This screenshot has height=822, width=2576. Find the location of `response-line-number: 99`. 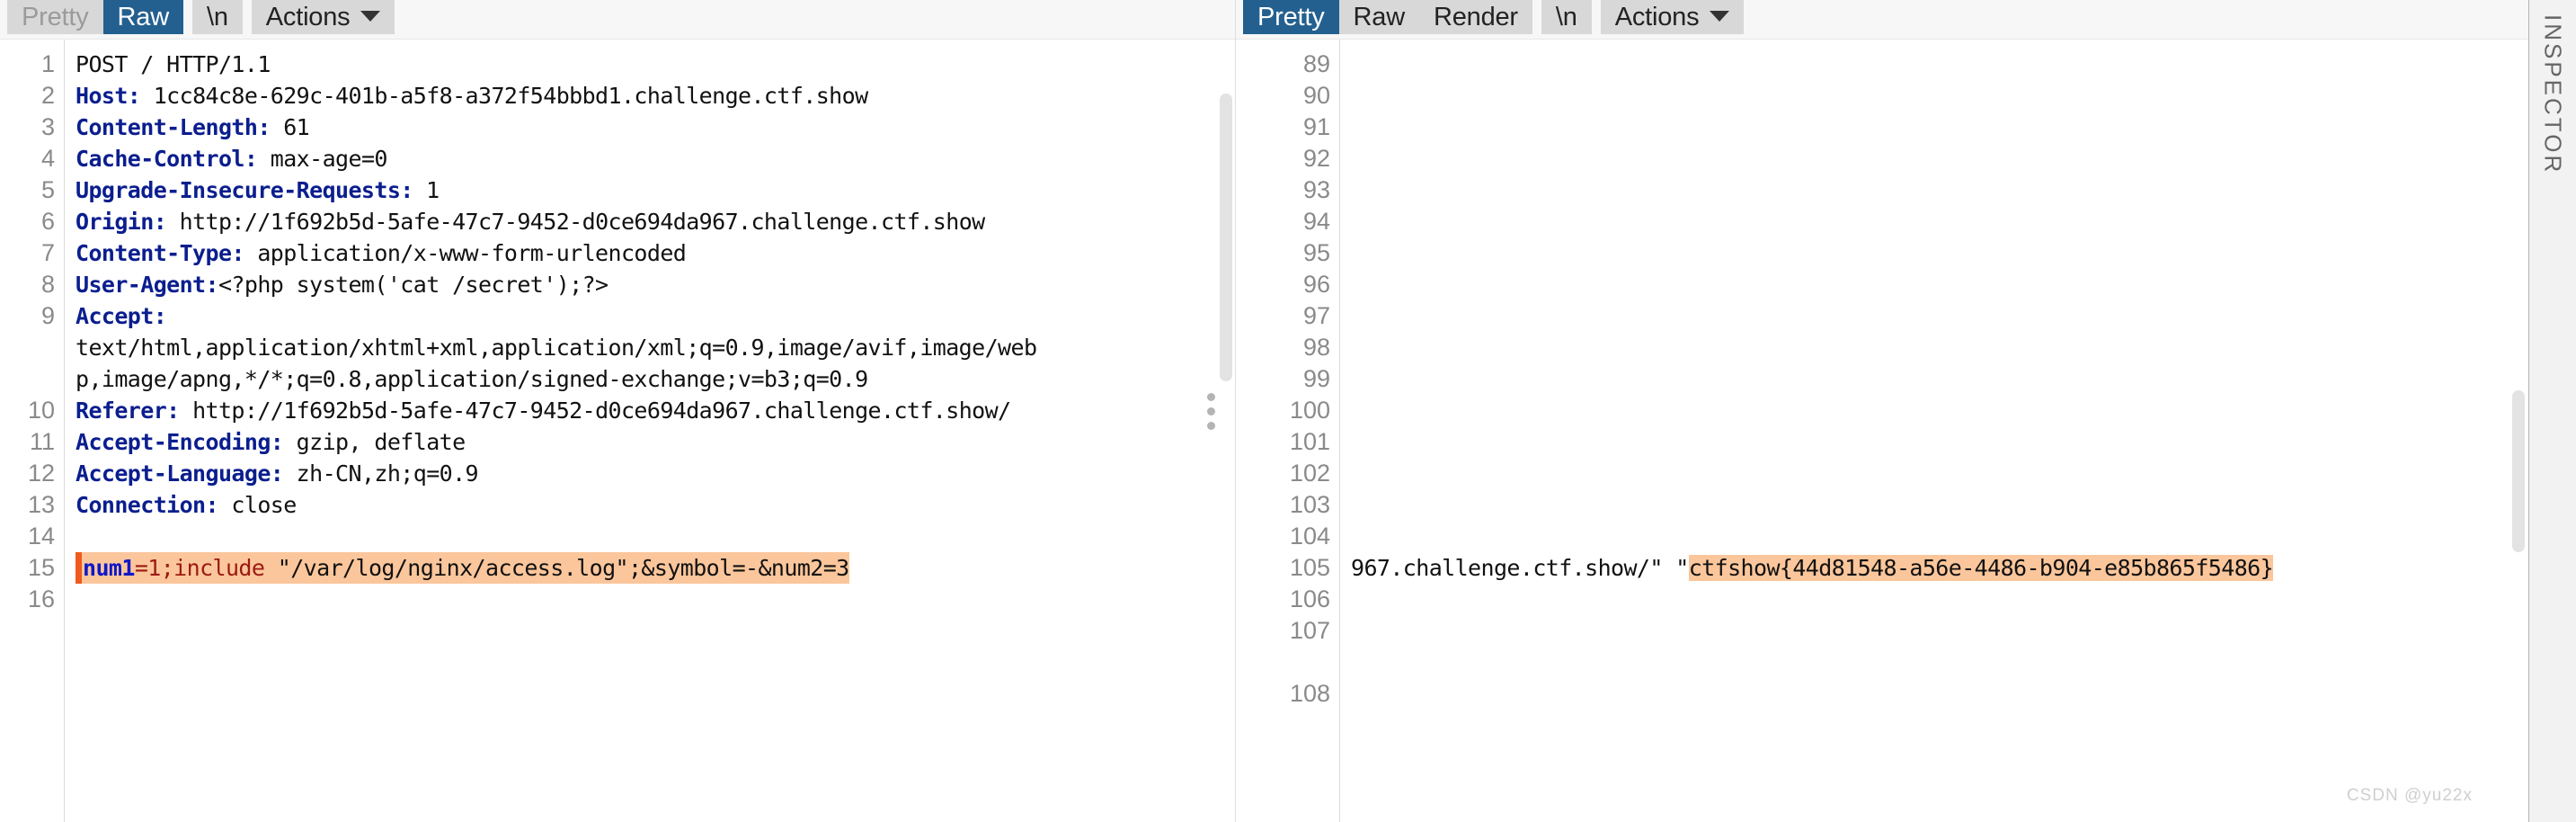

response-line-number: 99 is located at coordinates (1316, 378).